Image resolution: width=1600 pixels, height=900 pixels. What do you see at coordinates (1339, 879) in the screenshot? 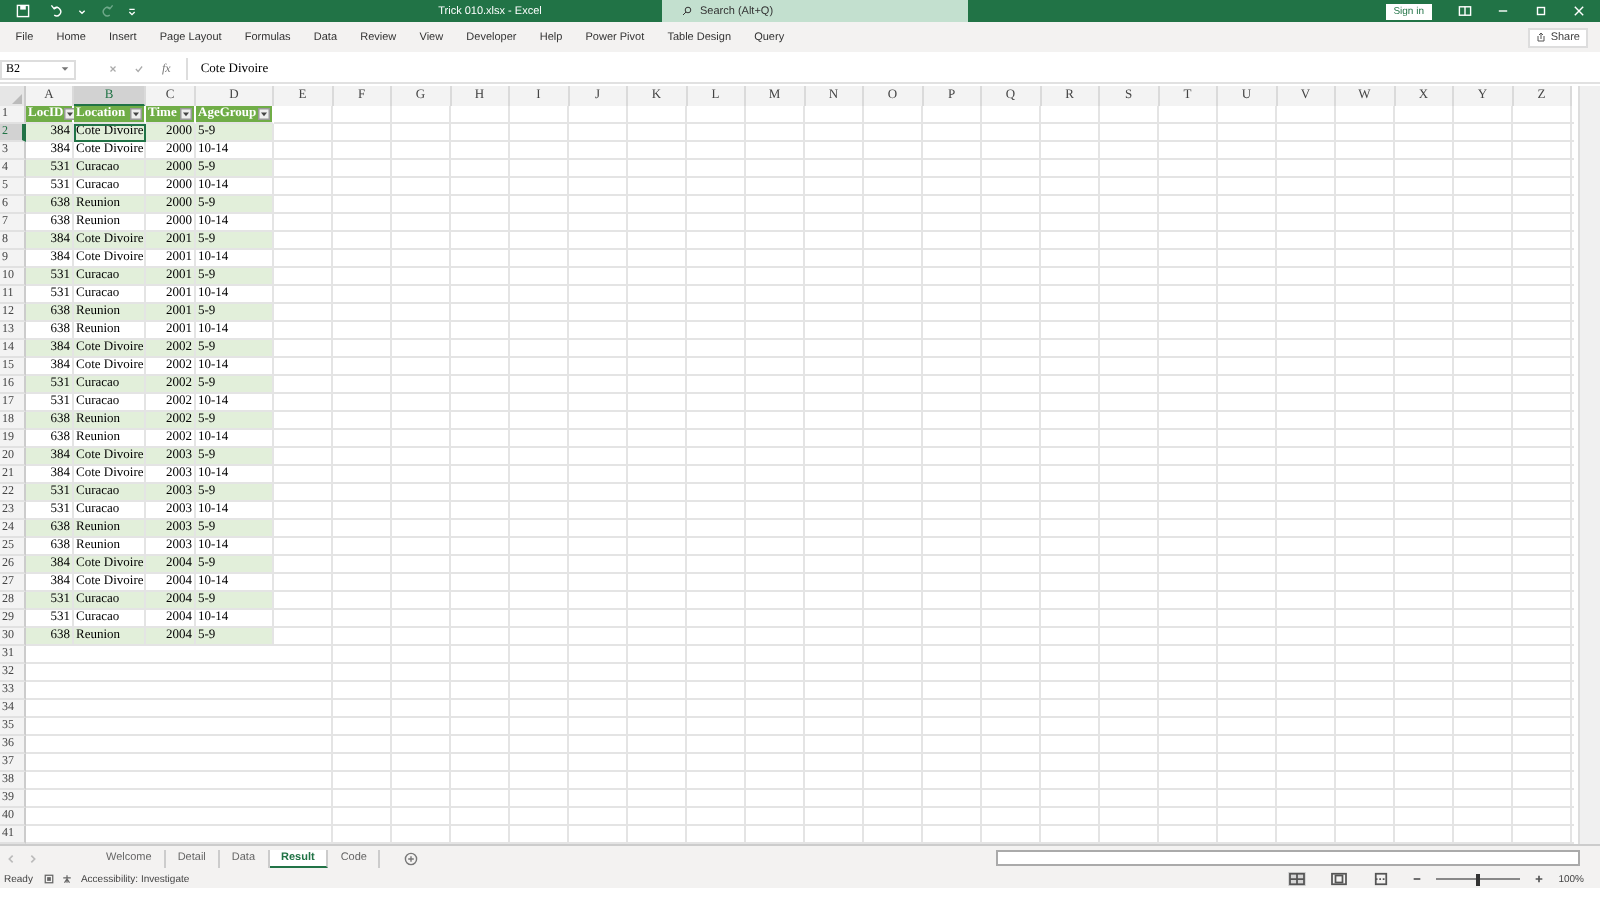
I see `page-layout-icon` at bounding box center [1339, 879].